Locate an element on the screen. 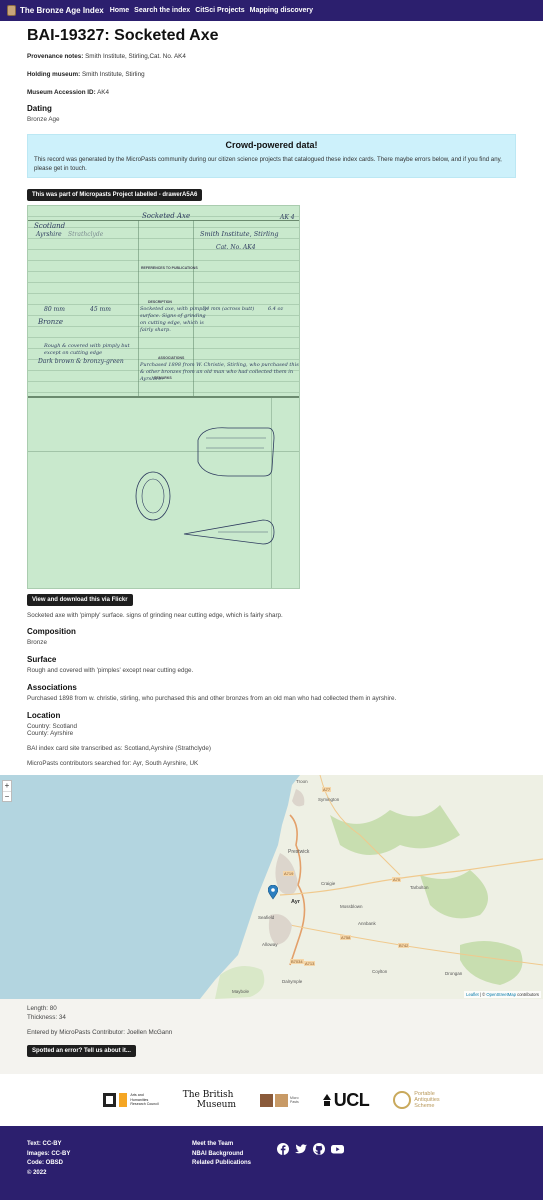  map-label-dalrymple: Dalrymple is located at coordinates (292, 981).